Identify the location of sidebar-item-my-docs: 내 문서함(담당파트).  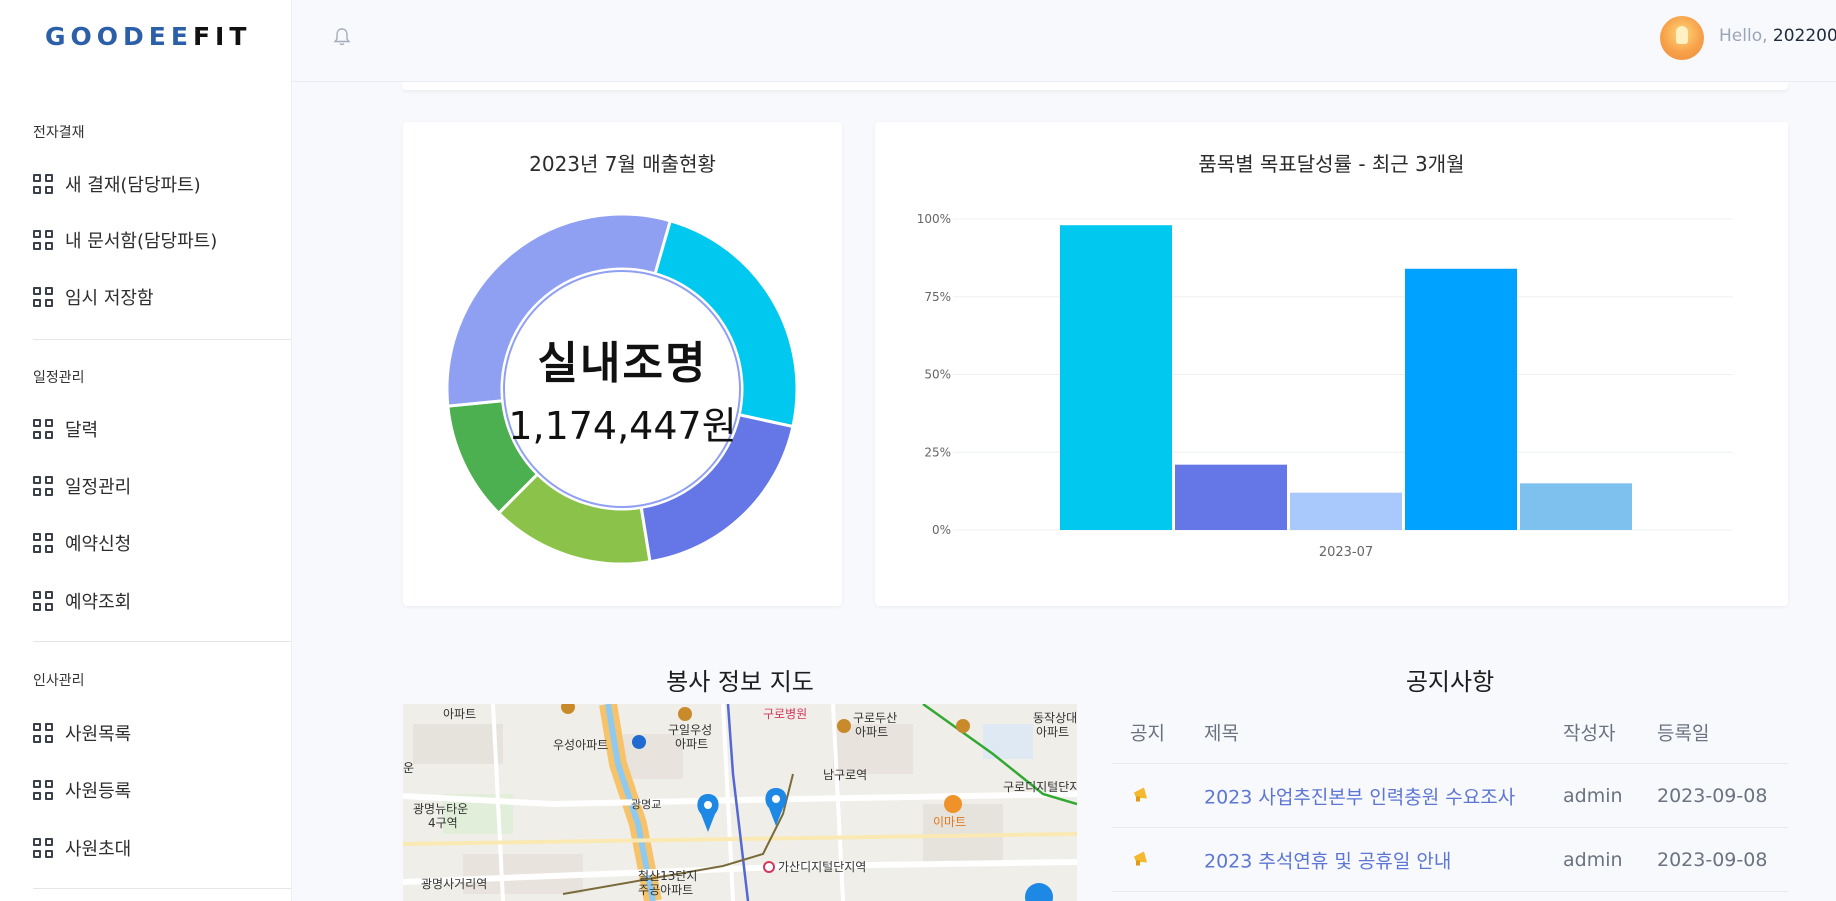
(125, 240).